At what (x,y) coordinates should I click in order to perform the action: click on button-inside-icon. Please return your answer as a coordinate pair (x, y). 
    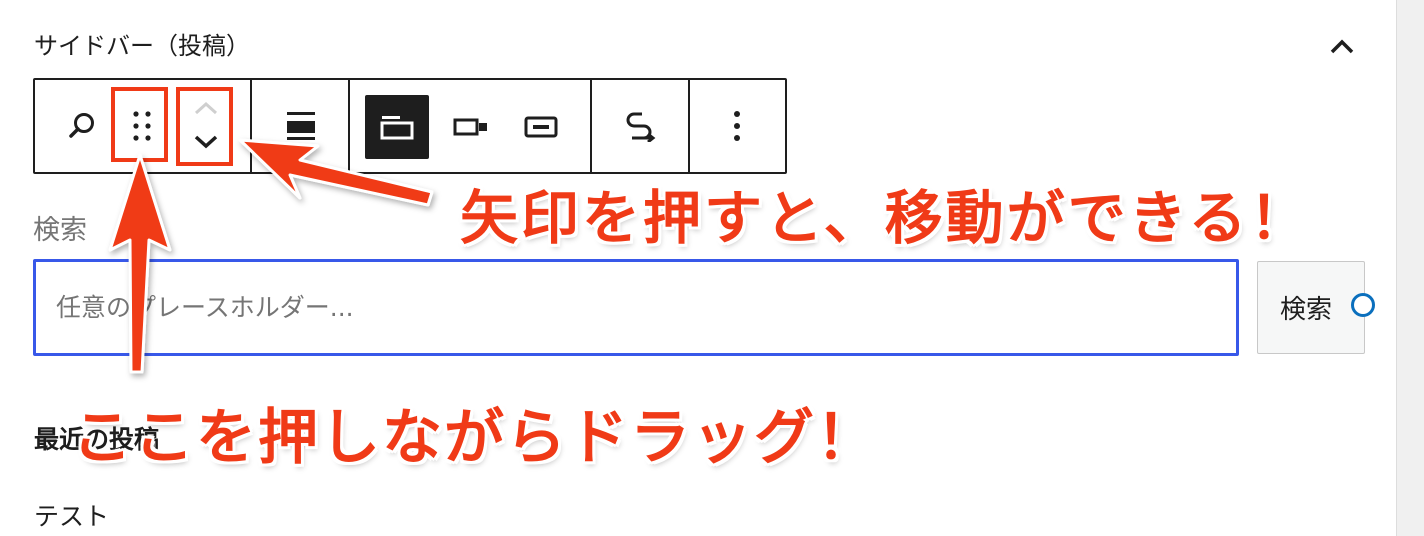
    Looking at the image, I should click on (470, 127).